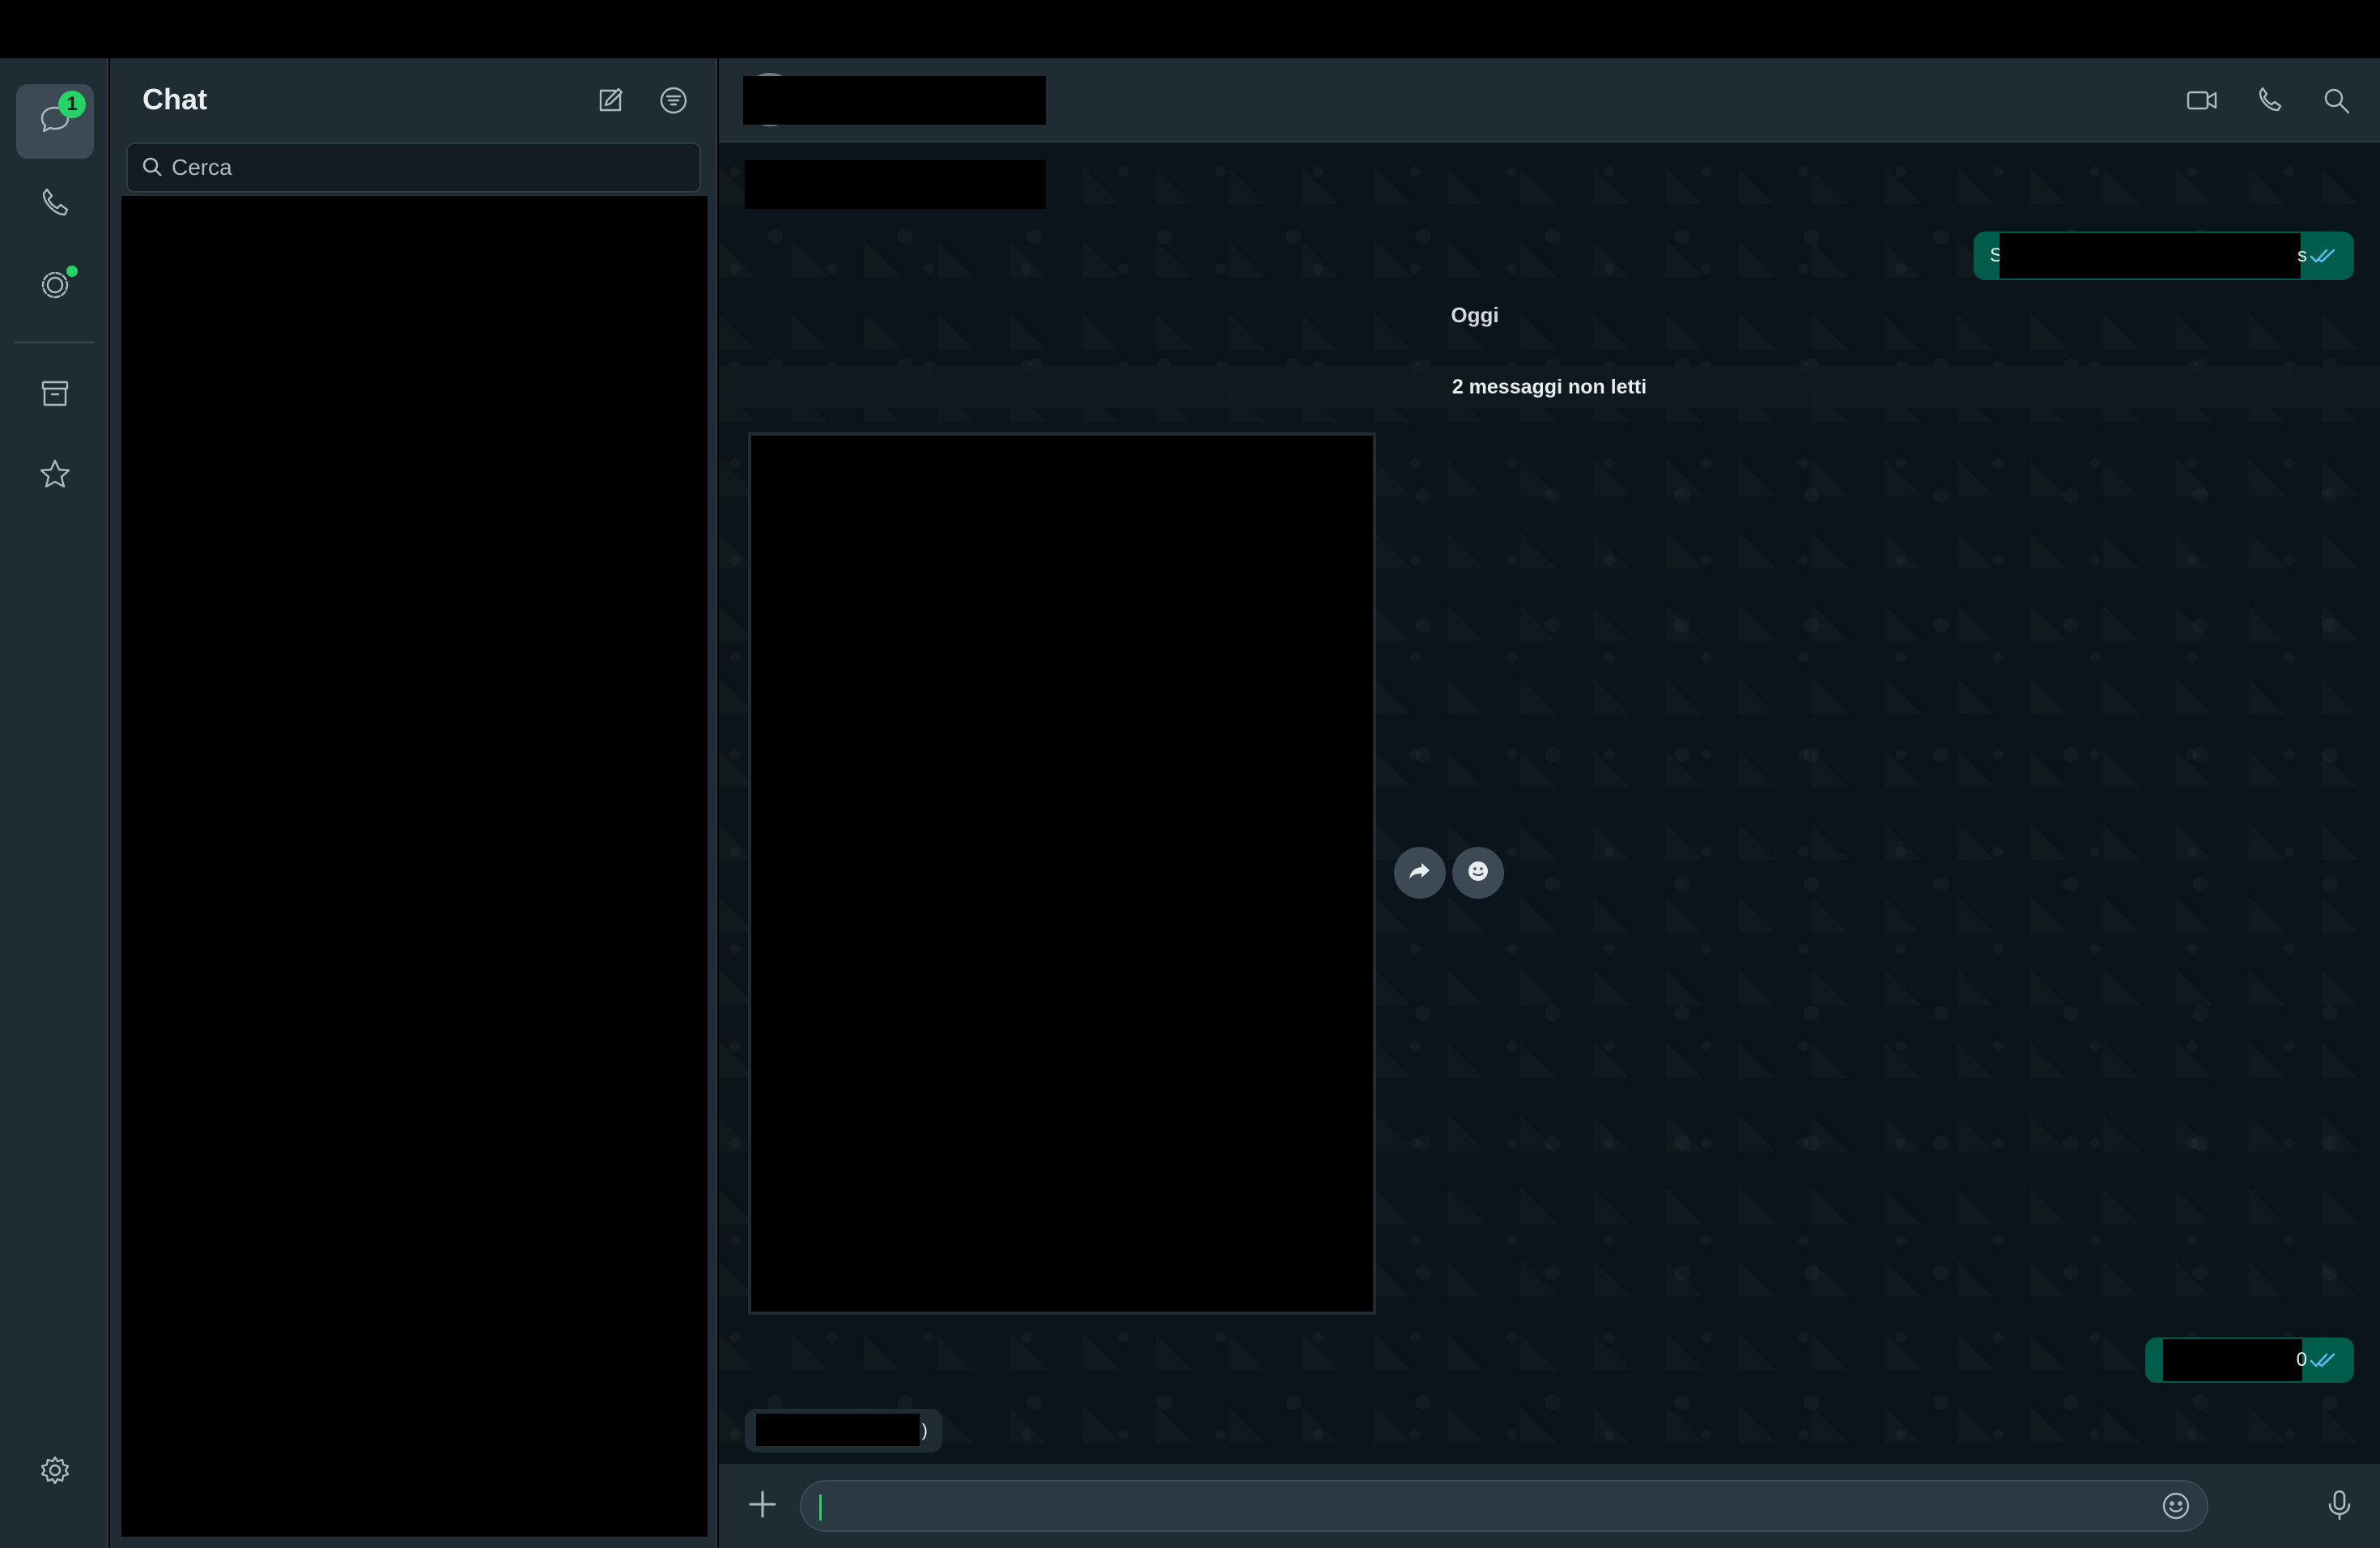 This screenshot has height=1548, width=2380. What do you see at coordinates (821, 1507) in the screenshot?
I see `text-caret` at bounding box center [821, 1507].